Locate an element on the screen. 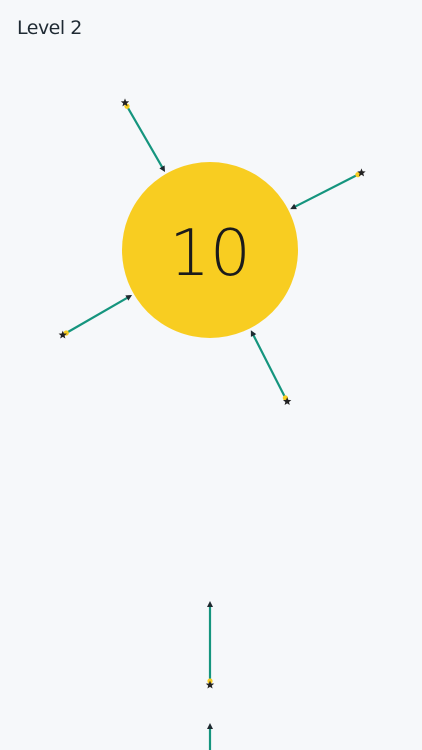 The image size is (422, 750). pin-queue is located at coordinates (210, 675).